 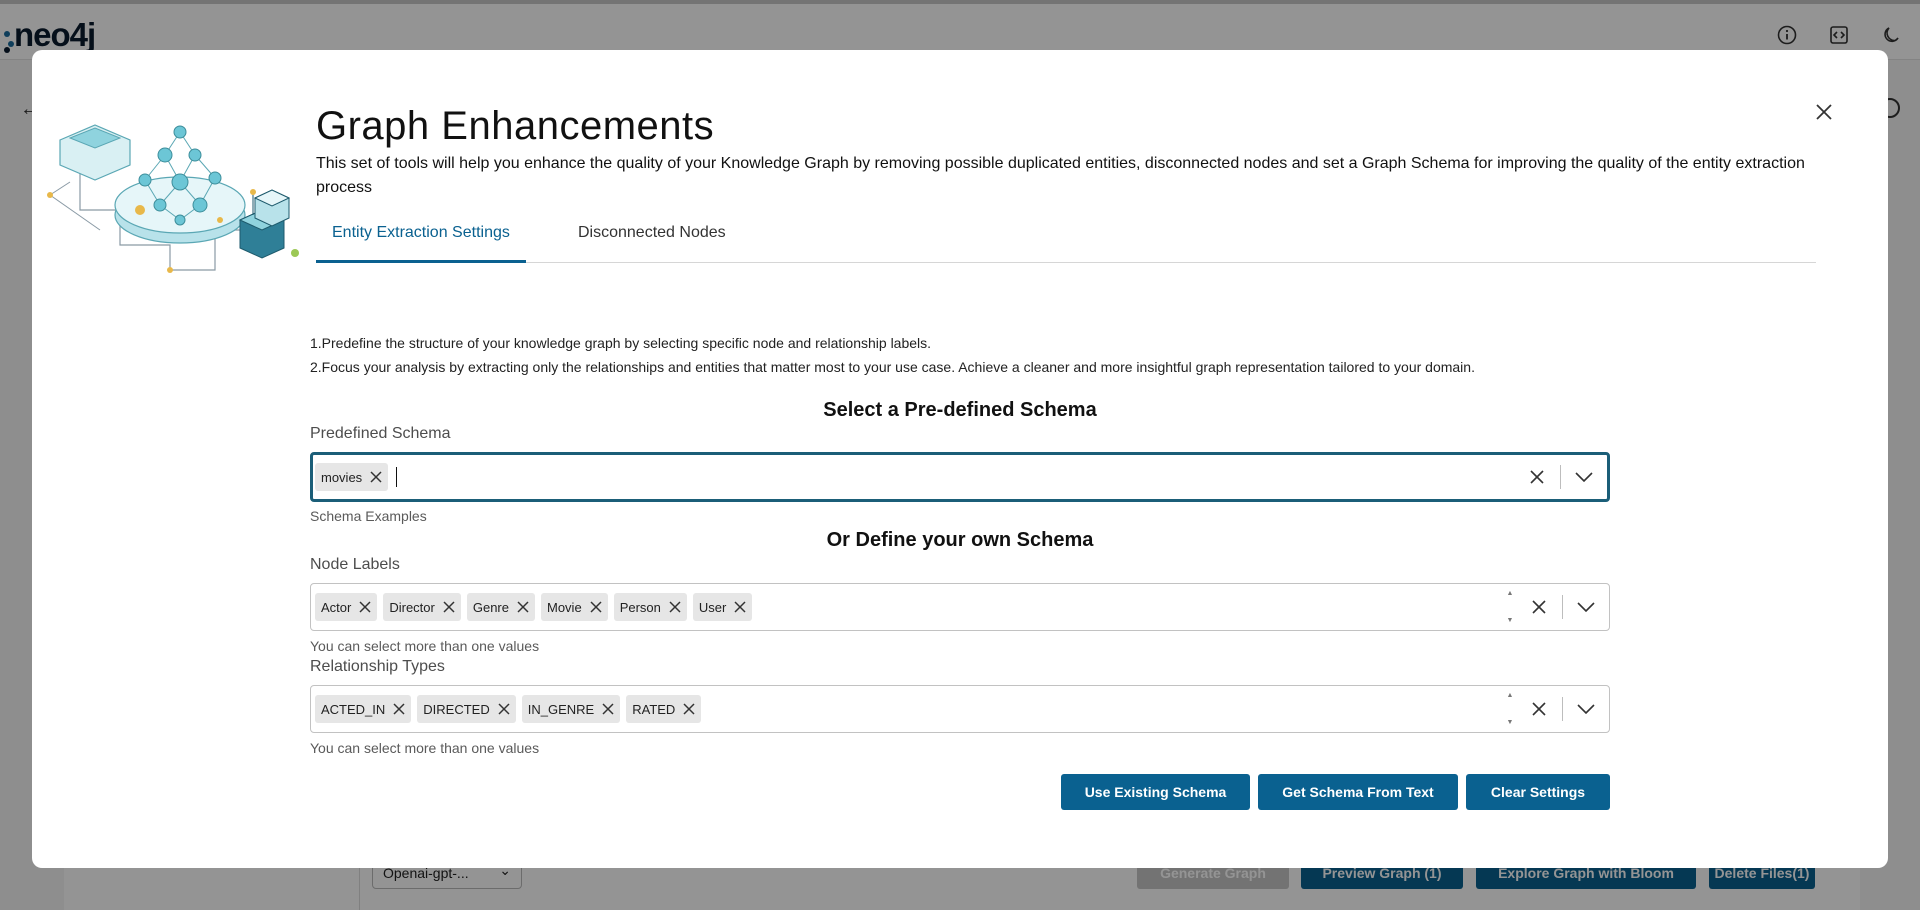 What do you see at coordinates (353, 709) in the screenshot?
I see `chip-label: ACTED_IN` at bounding box center [353, 709].